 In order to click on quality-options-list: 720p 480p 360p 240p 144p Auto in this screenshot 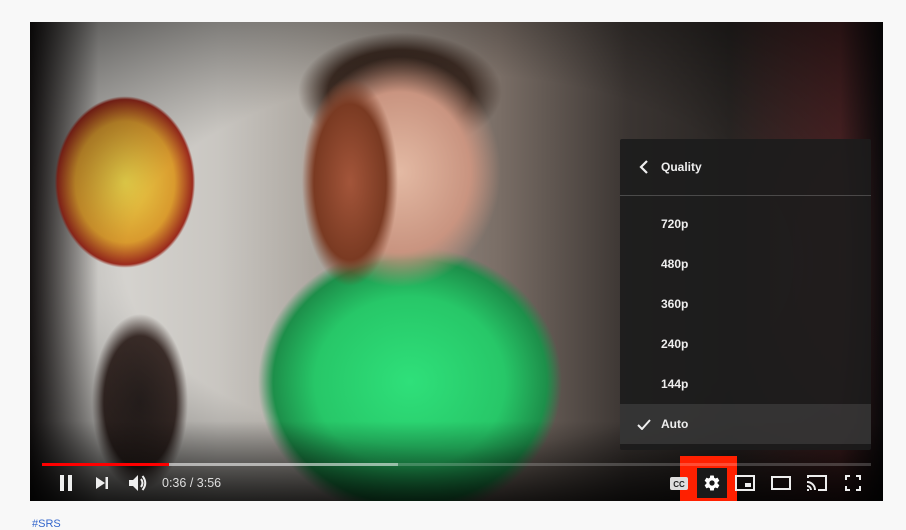, I will do `click(745, 320)`.